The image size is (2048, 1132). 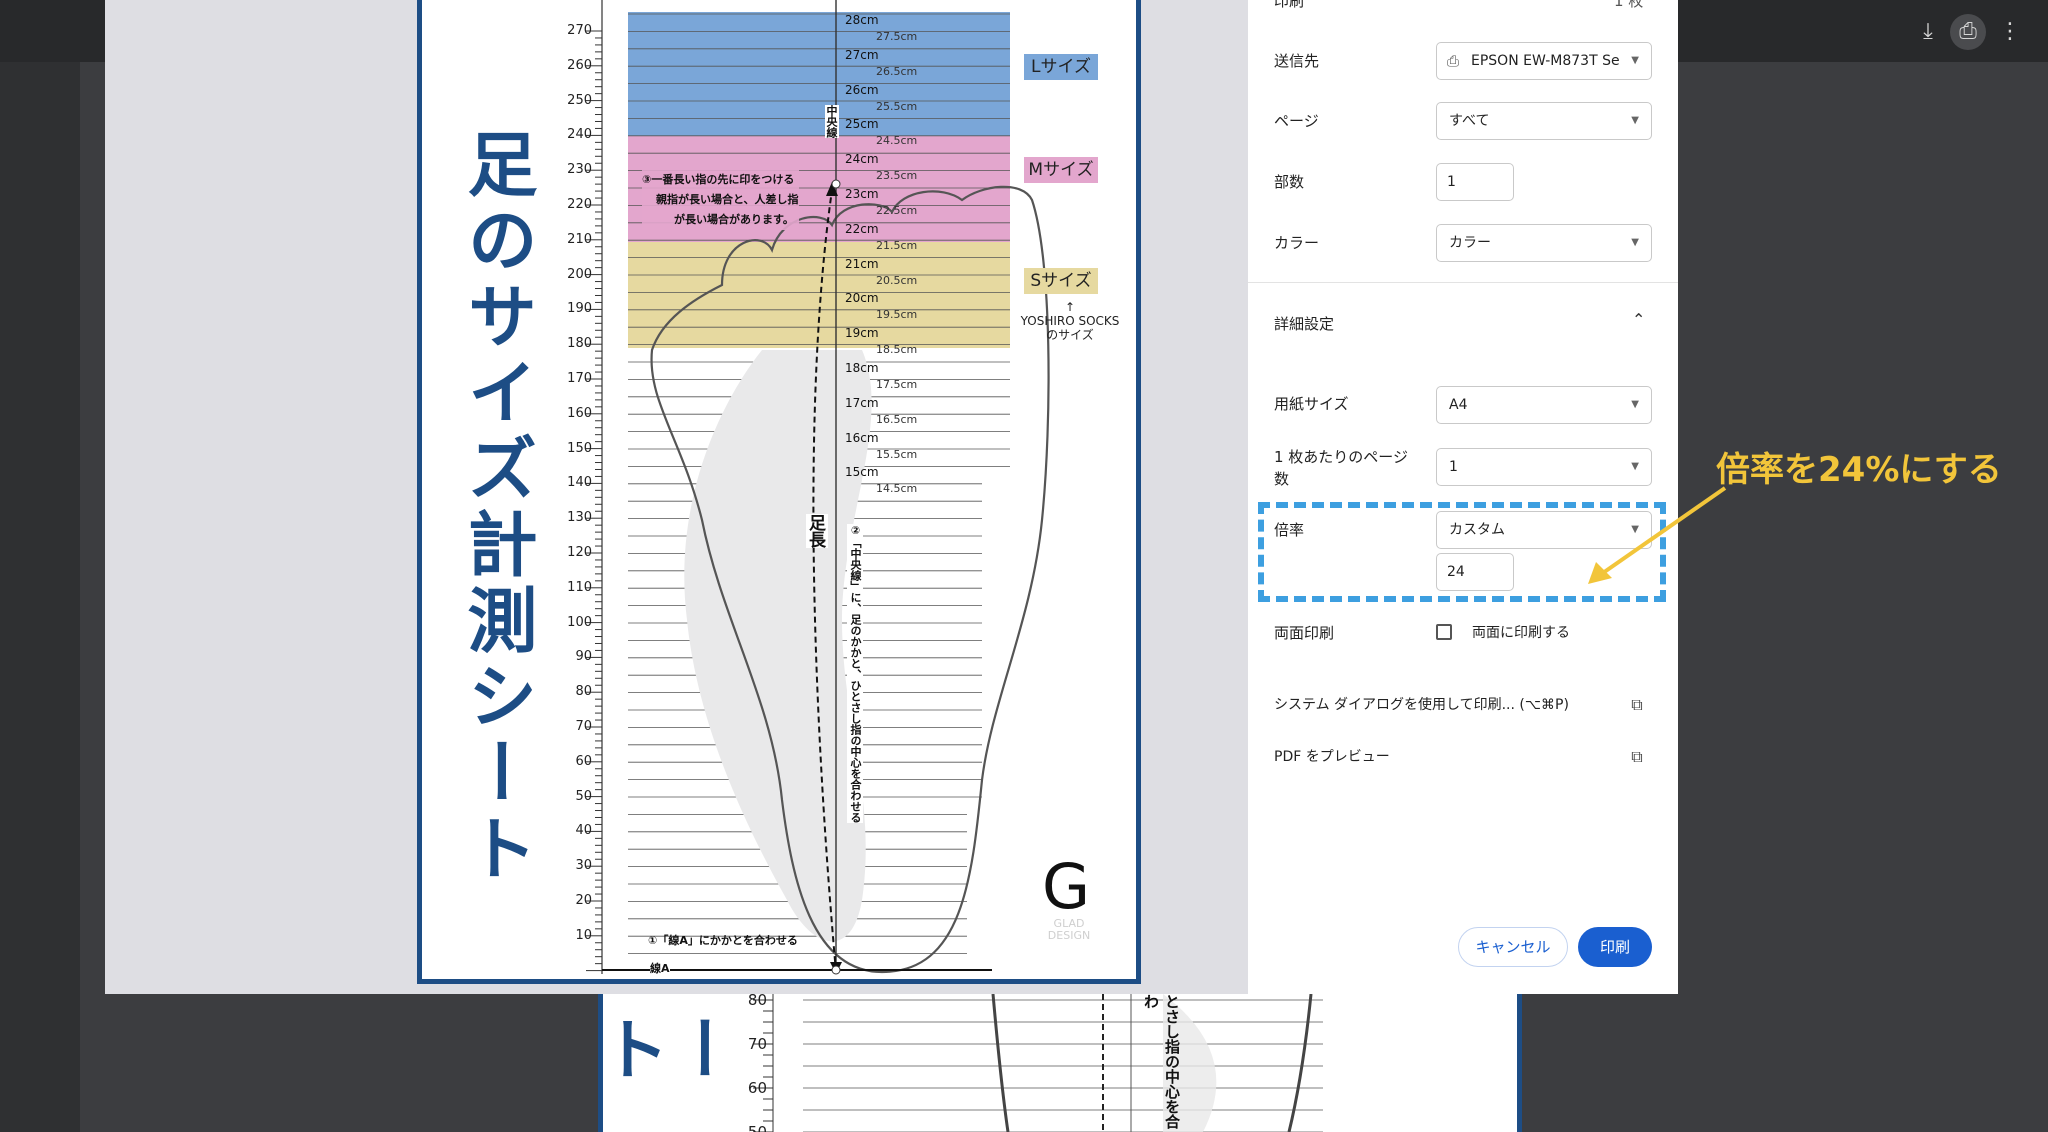 What do you see at coordinates (1341, 457) in the screenshot?
I see `pages-per-sheet-label-1: 1 枚あたりのページ` at bounding box center [1341, 457].